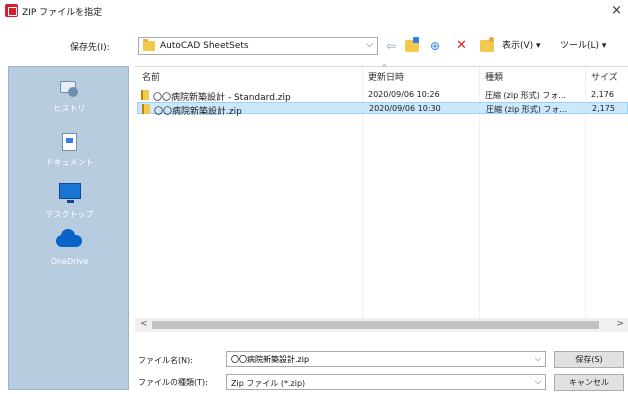 The image size is (628, 394). I want to click on column-header-name: 名前, so click(151, 76).